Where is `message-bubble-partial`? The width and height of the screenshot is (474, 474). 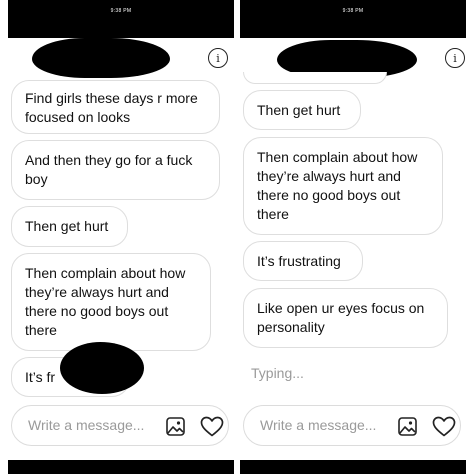 message-bubble-partial is located at coordinates (315, 78).